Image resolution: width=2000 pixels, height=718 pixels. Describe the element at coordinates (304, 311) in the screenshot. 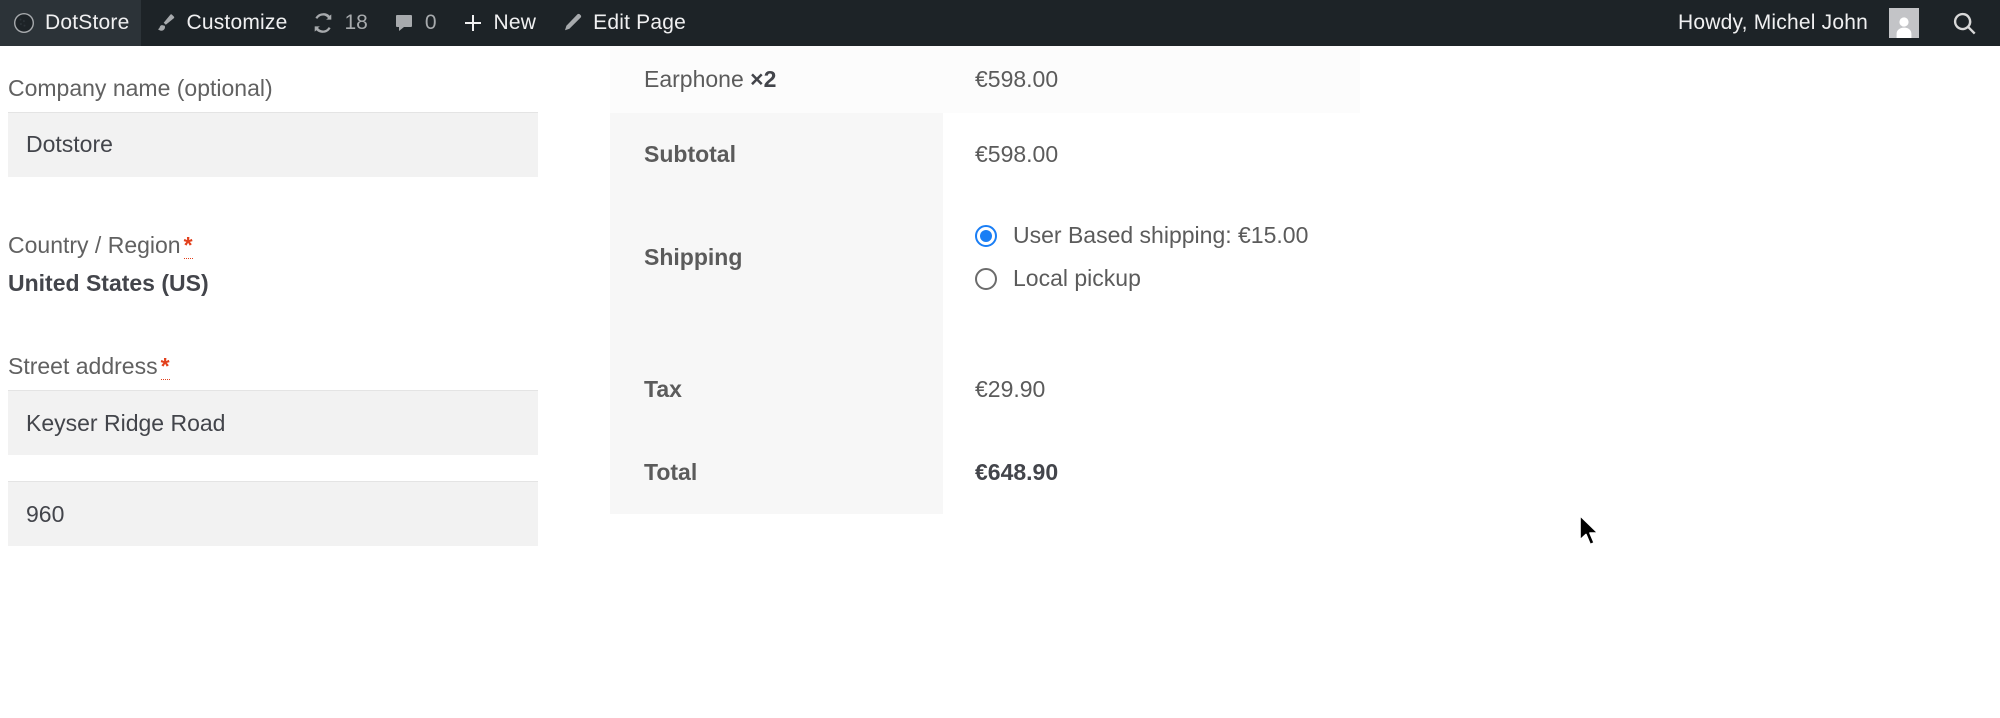

I see `spacer-after-country` at that location.